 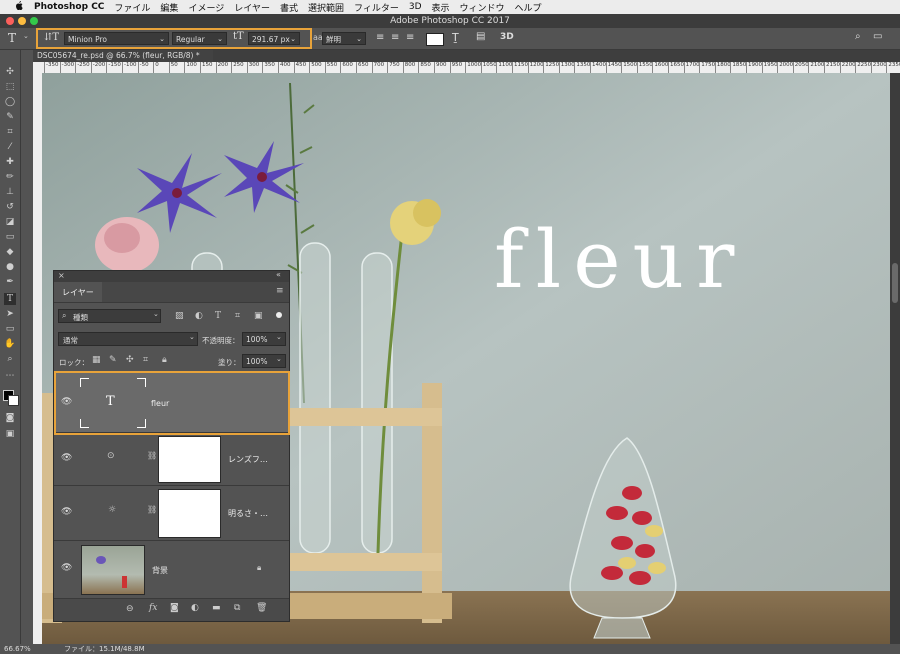 I want to click on lock-transparent-icon: ▦, so click(x=96, y=360).